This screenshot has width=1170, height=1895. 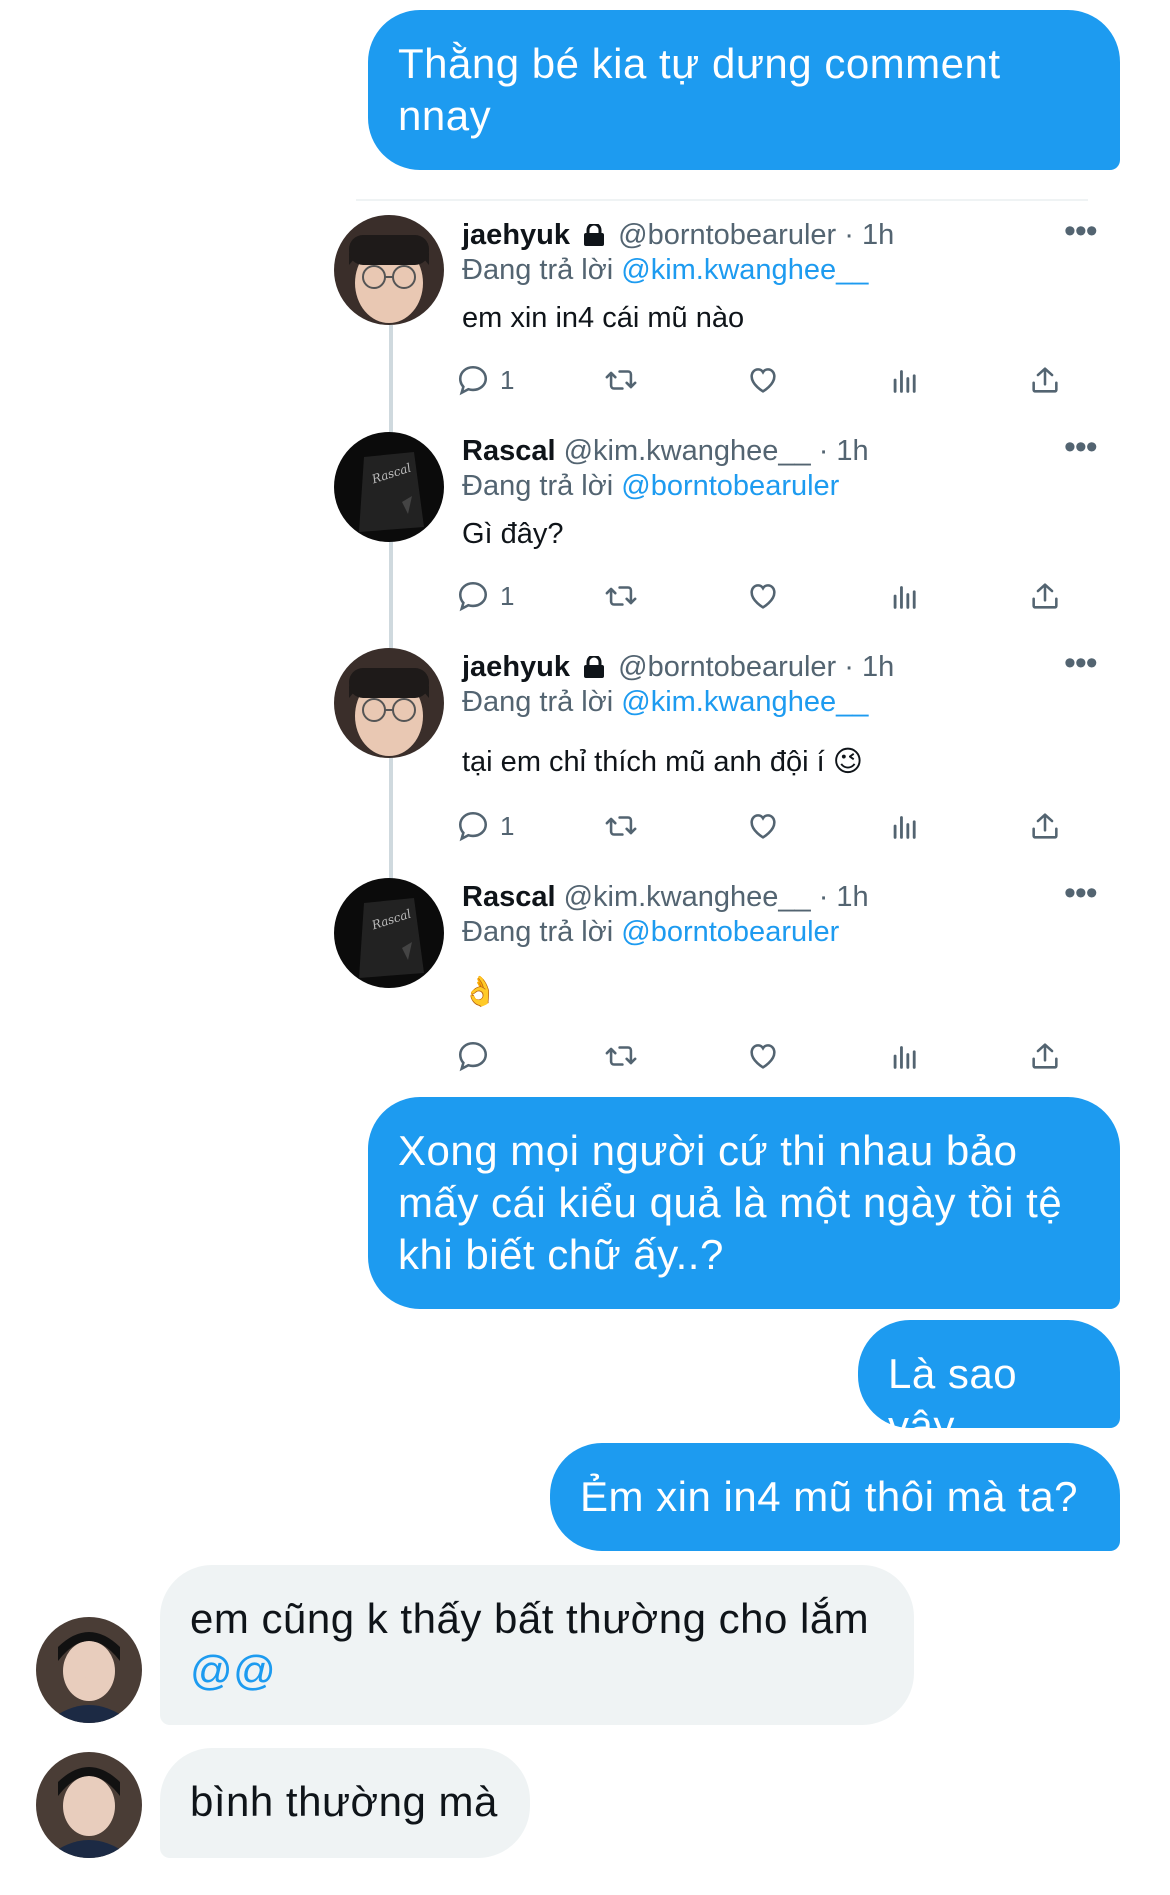 I want to click on outgoing-message: Thằng bé kia tự dưng comment nnay, so click(x=744, y=90).